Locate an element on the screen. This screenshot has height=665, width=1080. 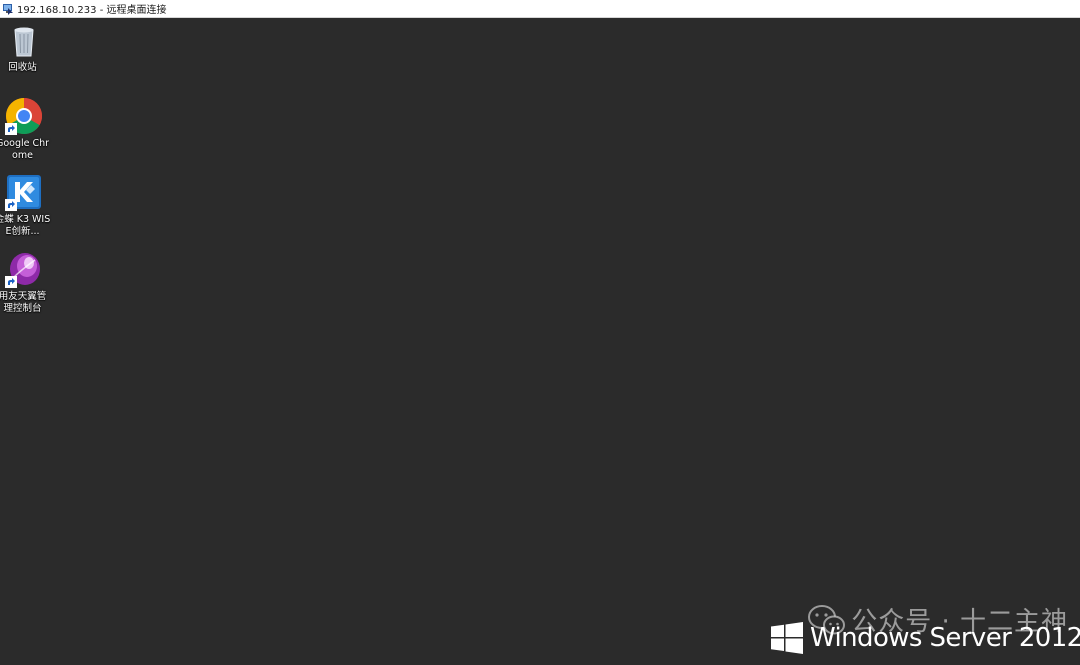
kingdee-k3-icon is located at coordinates (24, 192).